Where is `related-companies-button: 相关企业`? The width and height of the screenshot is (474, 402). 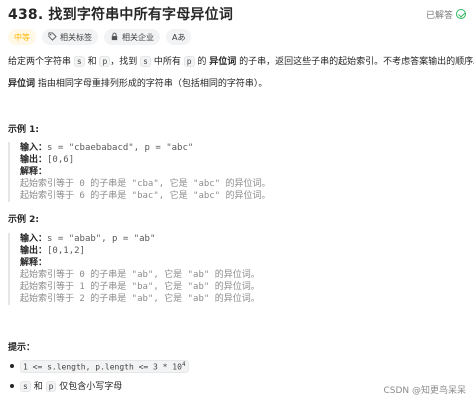
related-companies-button: 相关企业 is located at coordinates (132, 37).